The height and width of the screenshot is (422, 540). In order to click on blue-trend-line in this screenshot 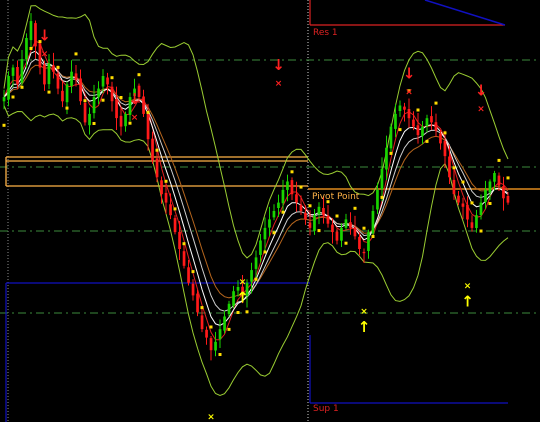, I will do `click(465, 13)`.